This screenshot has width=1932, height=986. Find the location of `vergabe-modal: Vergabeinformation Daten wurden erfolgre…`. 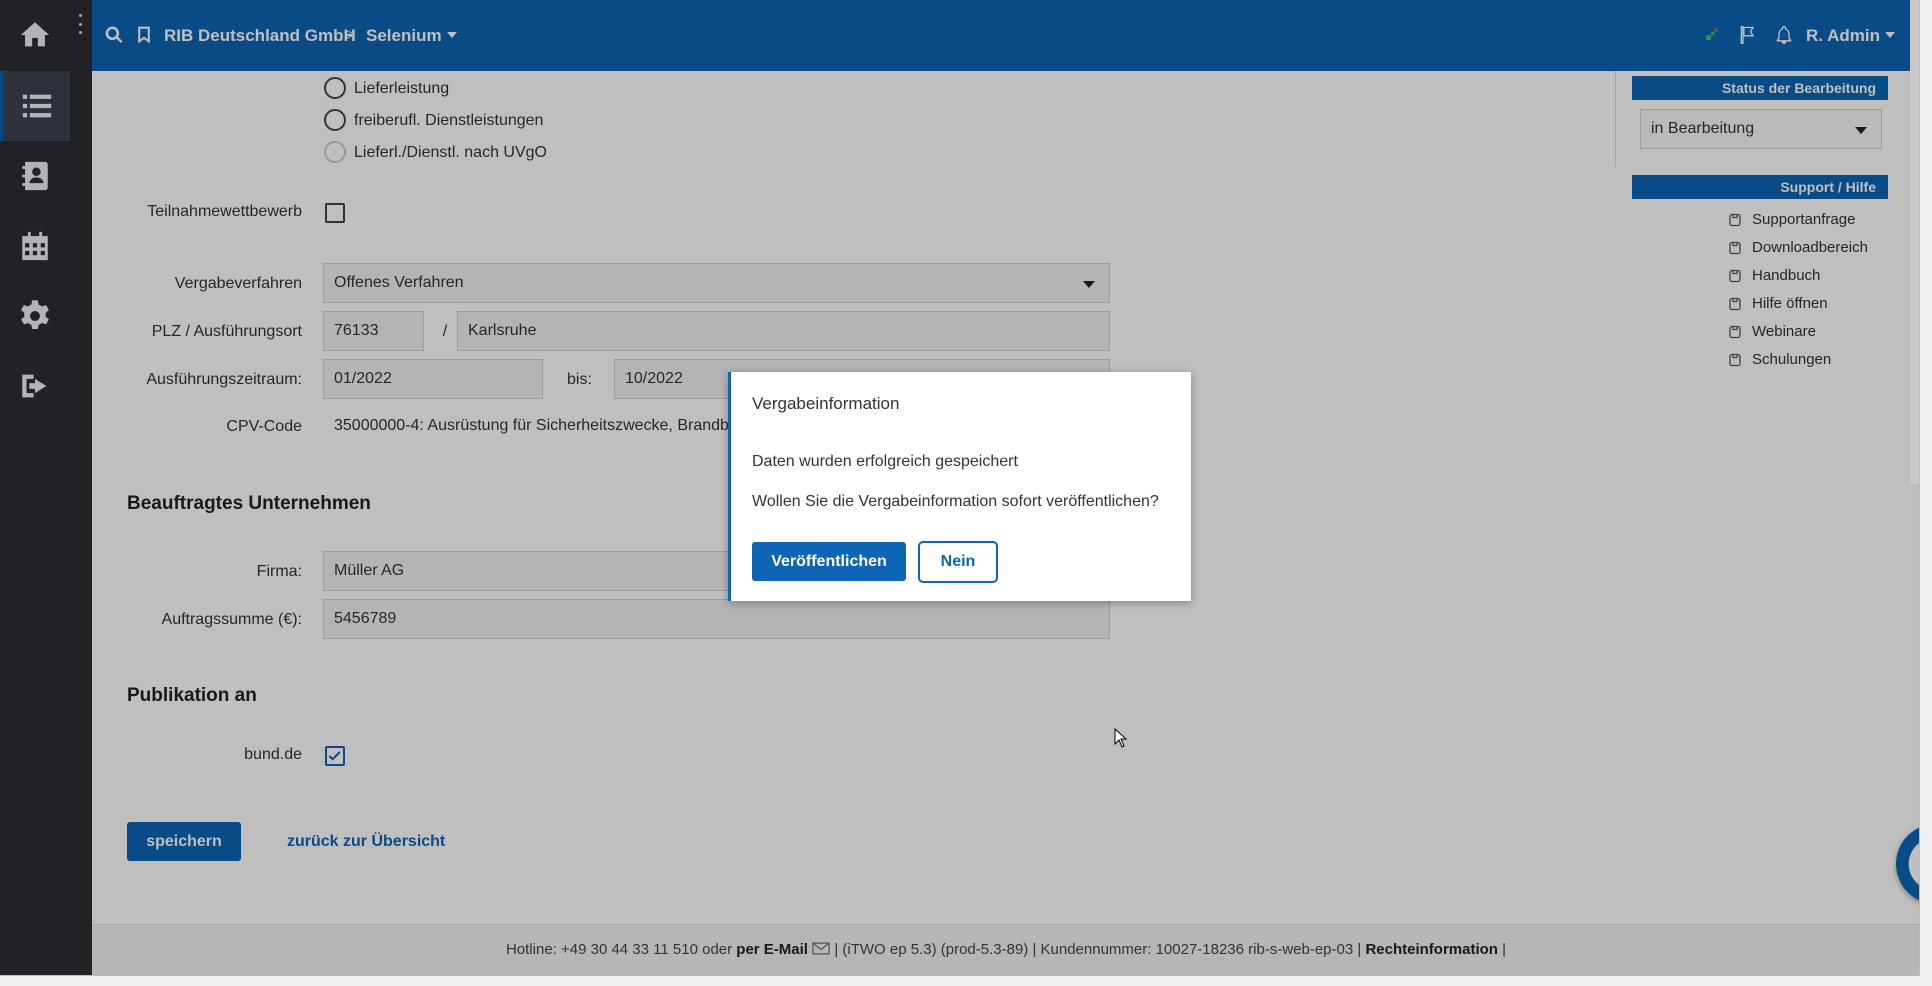

vergabe-modal: Vergabeinformation Daten wurden erfolgre… is located at coordinates (959, 486).